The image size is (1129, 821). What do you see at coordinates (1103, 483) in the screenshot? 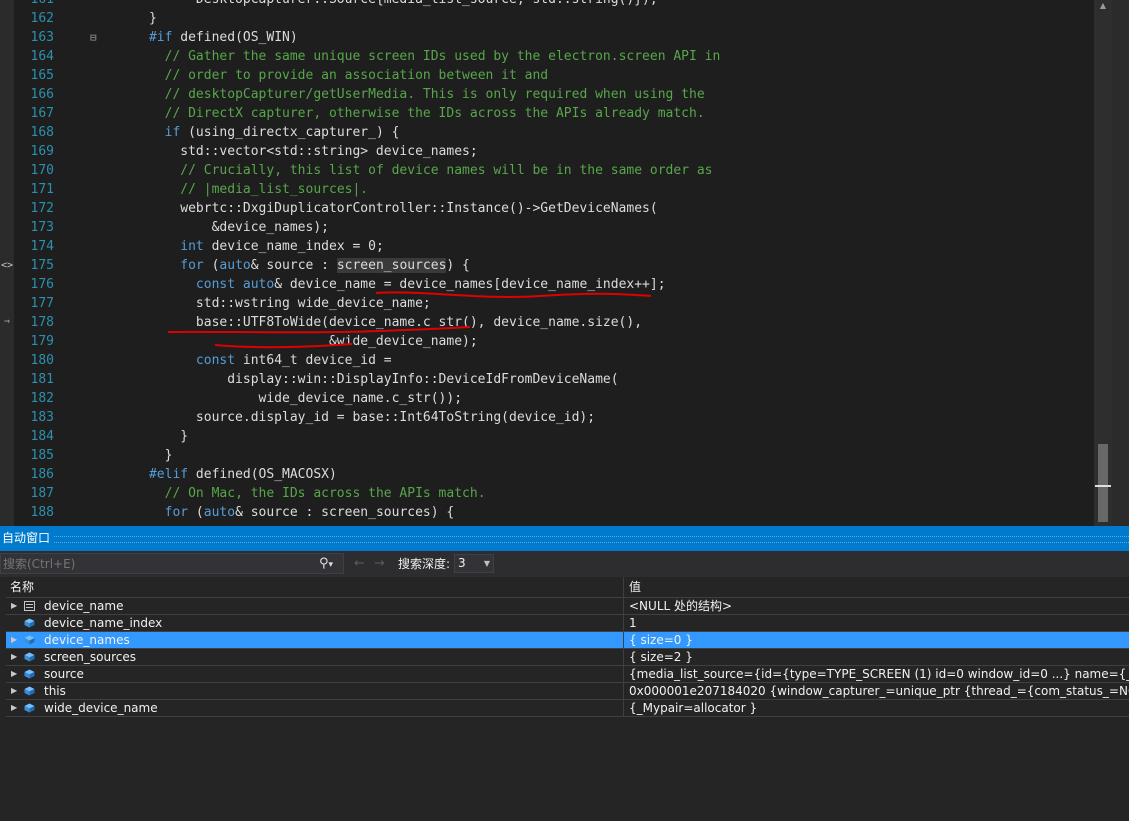
I see `scrollbar-thumb` at bounding box center [1103, 483].